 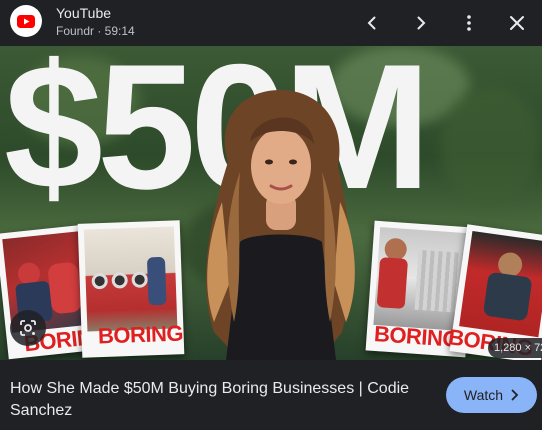 What do you see at coordinates (26, 21) in the screenshot?
I see `youtube-logo-icon` at bounding box center [26, 21].